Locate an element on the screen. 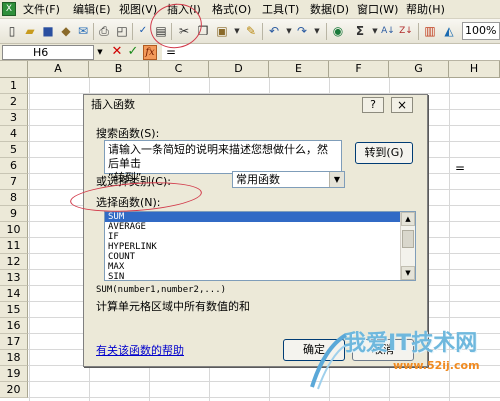 This screenshot has height=401, width=500. column-header-c: C is located at coordinates (179, 69).